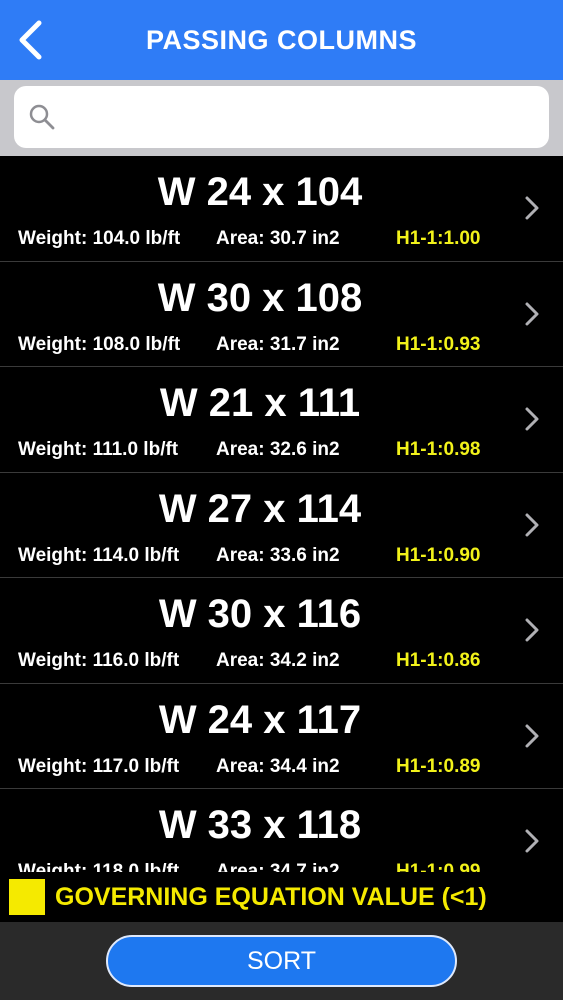  I want to click on chevron-left-icon, so click(30, 40).